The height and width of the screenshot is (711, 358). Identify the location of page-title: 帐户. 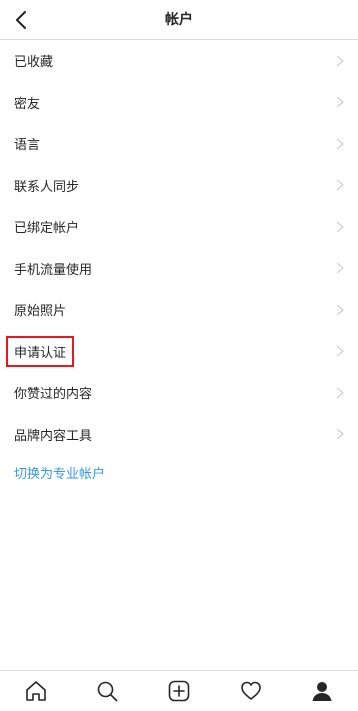
(179, 20).